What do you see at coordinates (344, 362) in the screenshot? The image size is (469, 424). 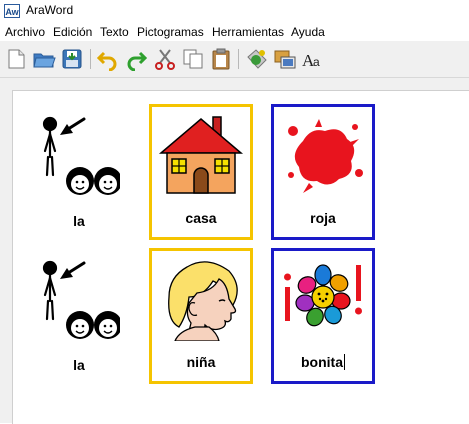 I see `text-caret` at bounding box center [344, 362].